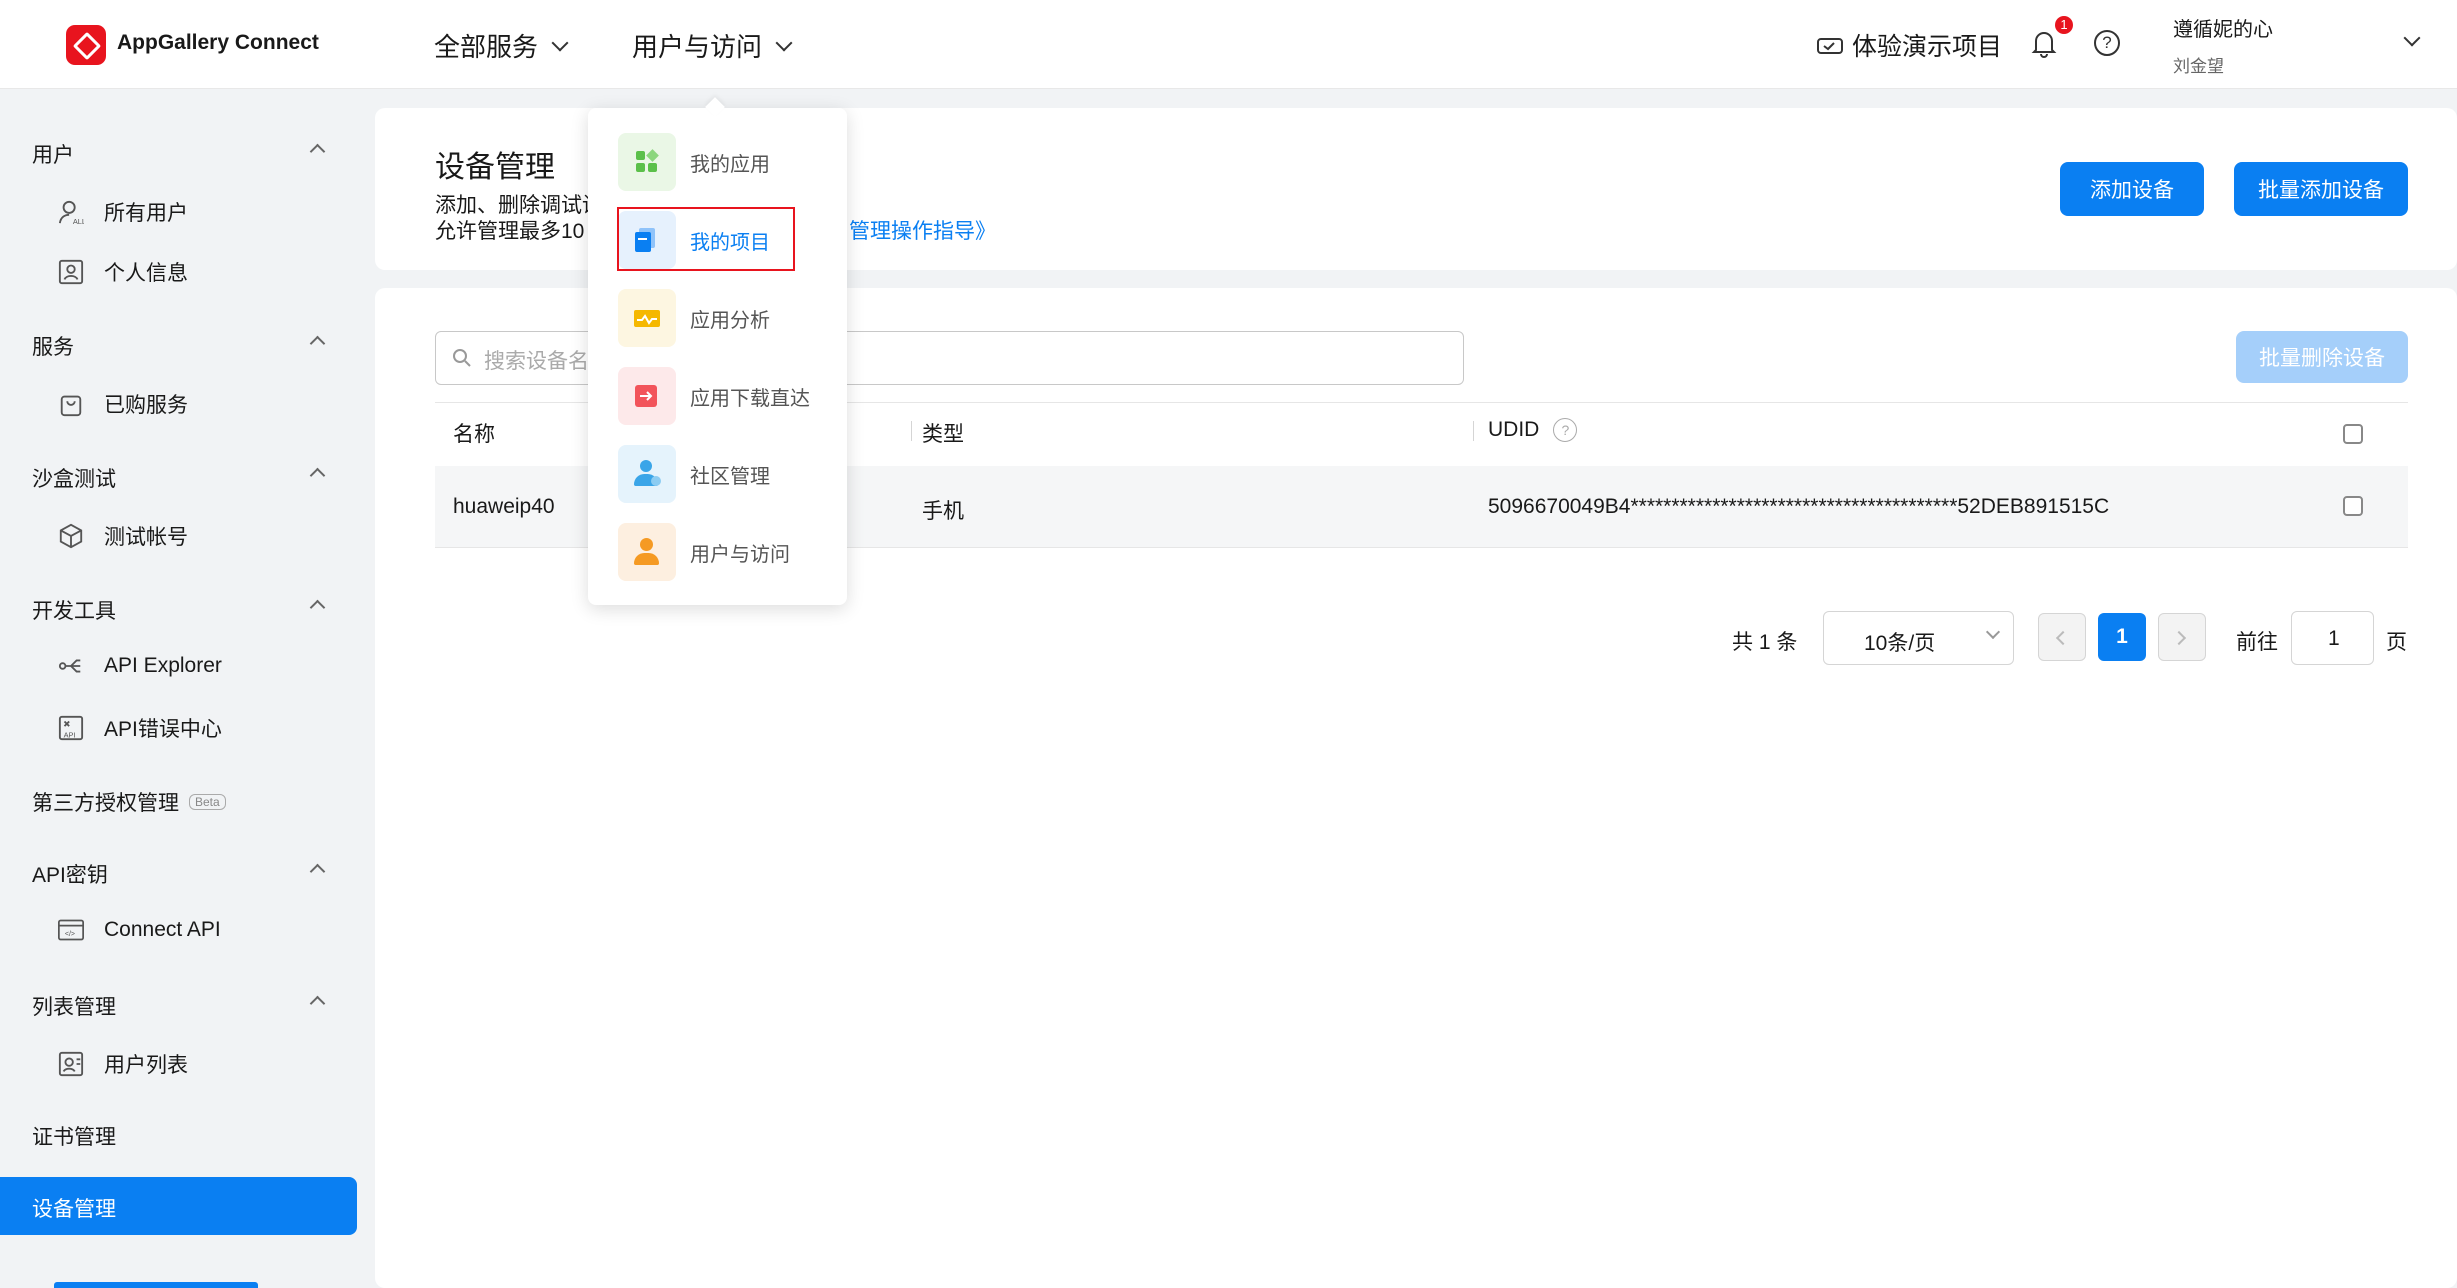 The image size is (2457, 1288). Describe the element at coordinates (69, 666) in the screenshot. I see `api-explorer-icon` at that location.